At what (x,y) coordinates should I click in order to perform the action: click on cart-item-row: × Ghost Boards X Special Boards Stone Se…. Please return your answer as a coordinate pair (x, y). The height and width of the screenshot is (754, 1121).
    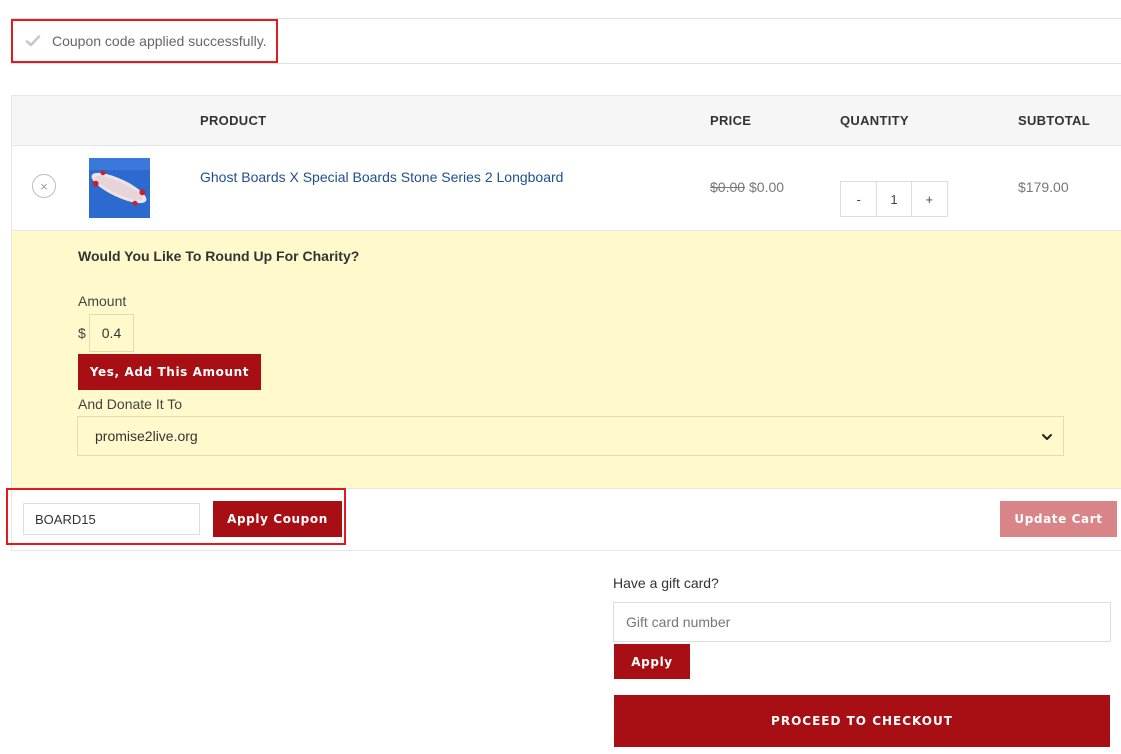
    Looking at the image, I should click on (566, 188).